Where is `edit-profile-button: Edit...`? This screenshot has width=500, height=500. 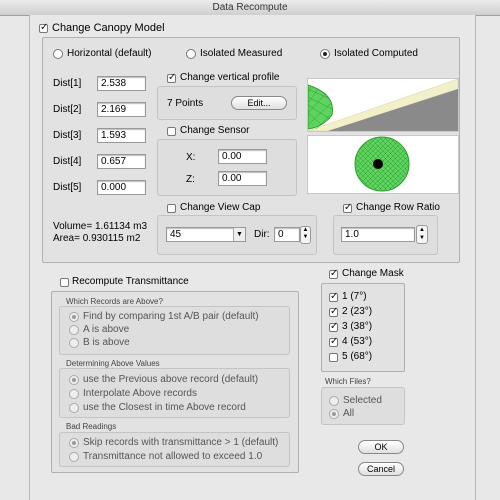
edit-profile-button: Edit... is located at coordinates (259, 103).